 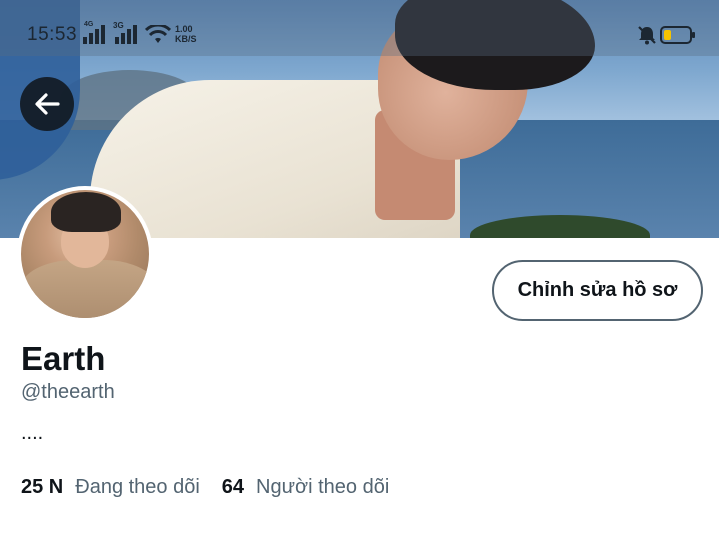 I want to click on network-label: 3G, so click(x=118, y=25).